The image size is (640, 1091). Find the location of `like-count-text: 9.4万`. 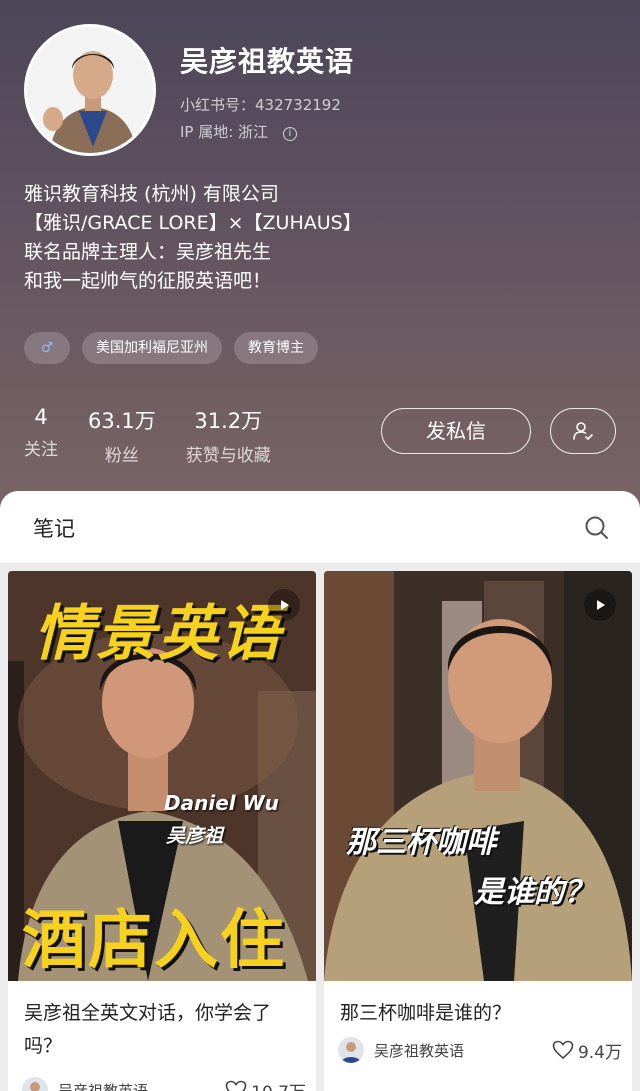

like-count-text: 9.4万 is located at coordinates (599, 1052).